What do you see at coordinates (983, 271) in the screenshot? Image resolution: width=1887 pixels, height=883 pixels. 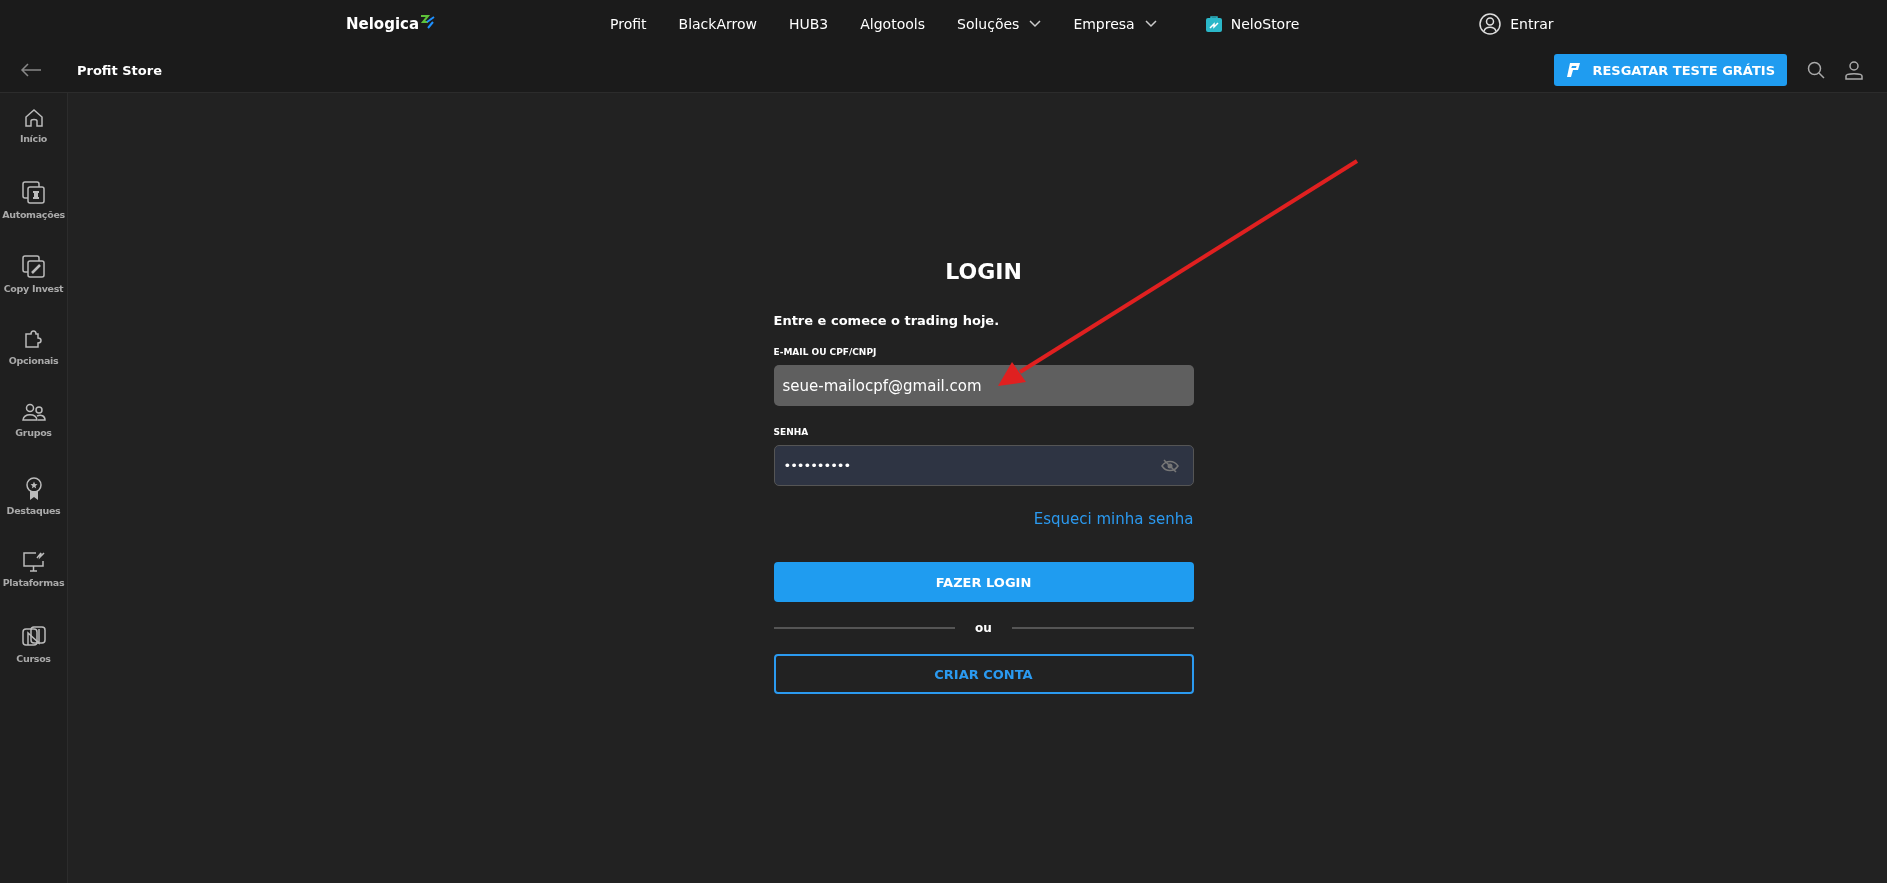 I see `login-title: LOGIN` at bounding box center [983, 271].